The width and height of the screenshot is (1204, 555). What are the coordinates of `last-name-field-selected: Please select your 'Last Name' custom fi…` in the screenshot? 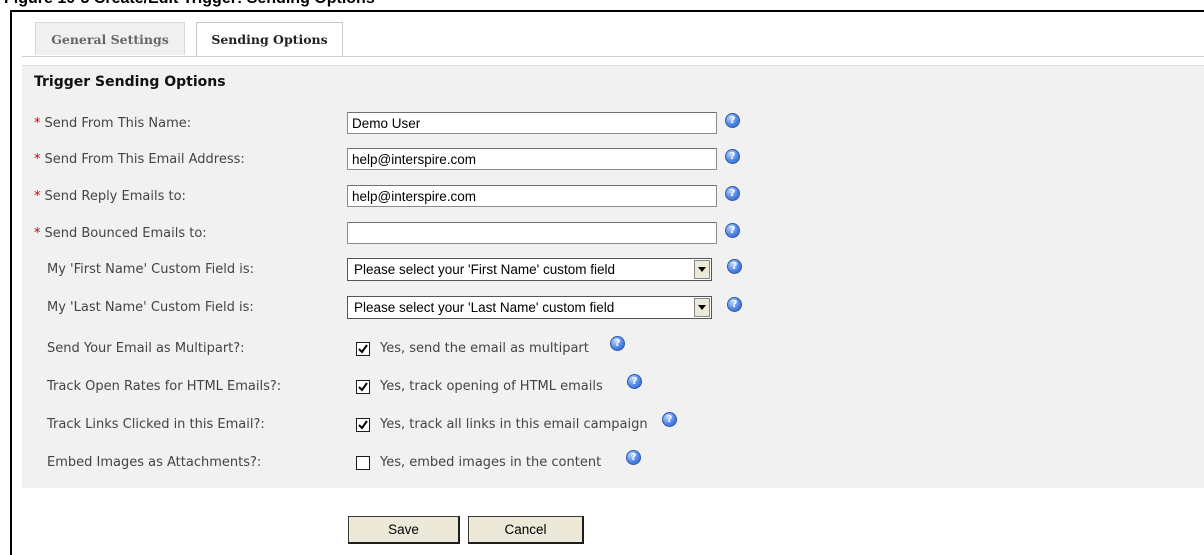 It's located at (484, 307).